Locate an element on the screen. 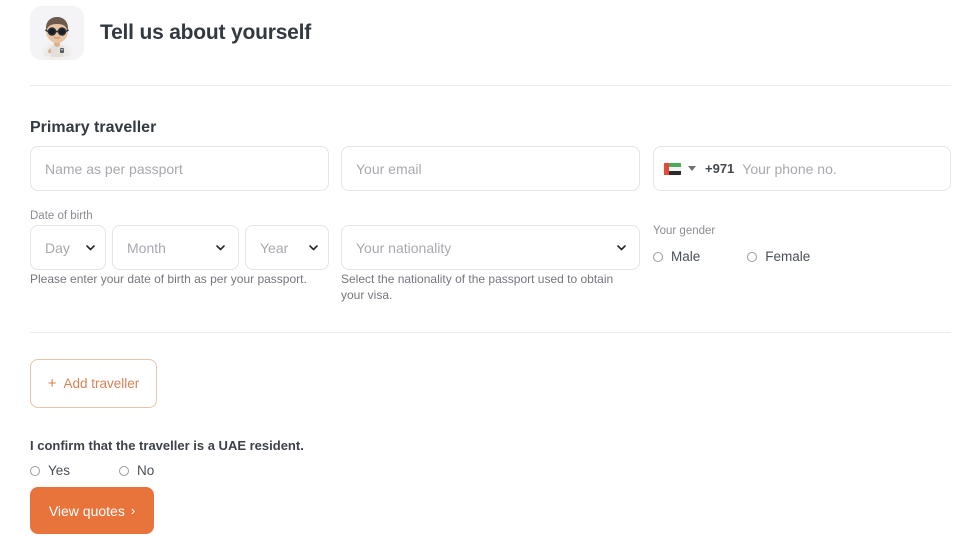 The width and height of the screenshot is (975, 542). confirmation-radio-yes-label: Yes is located at coordinates (59, 470).